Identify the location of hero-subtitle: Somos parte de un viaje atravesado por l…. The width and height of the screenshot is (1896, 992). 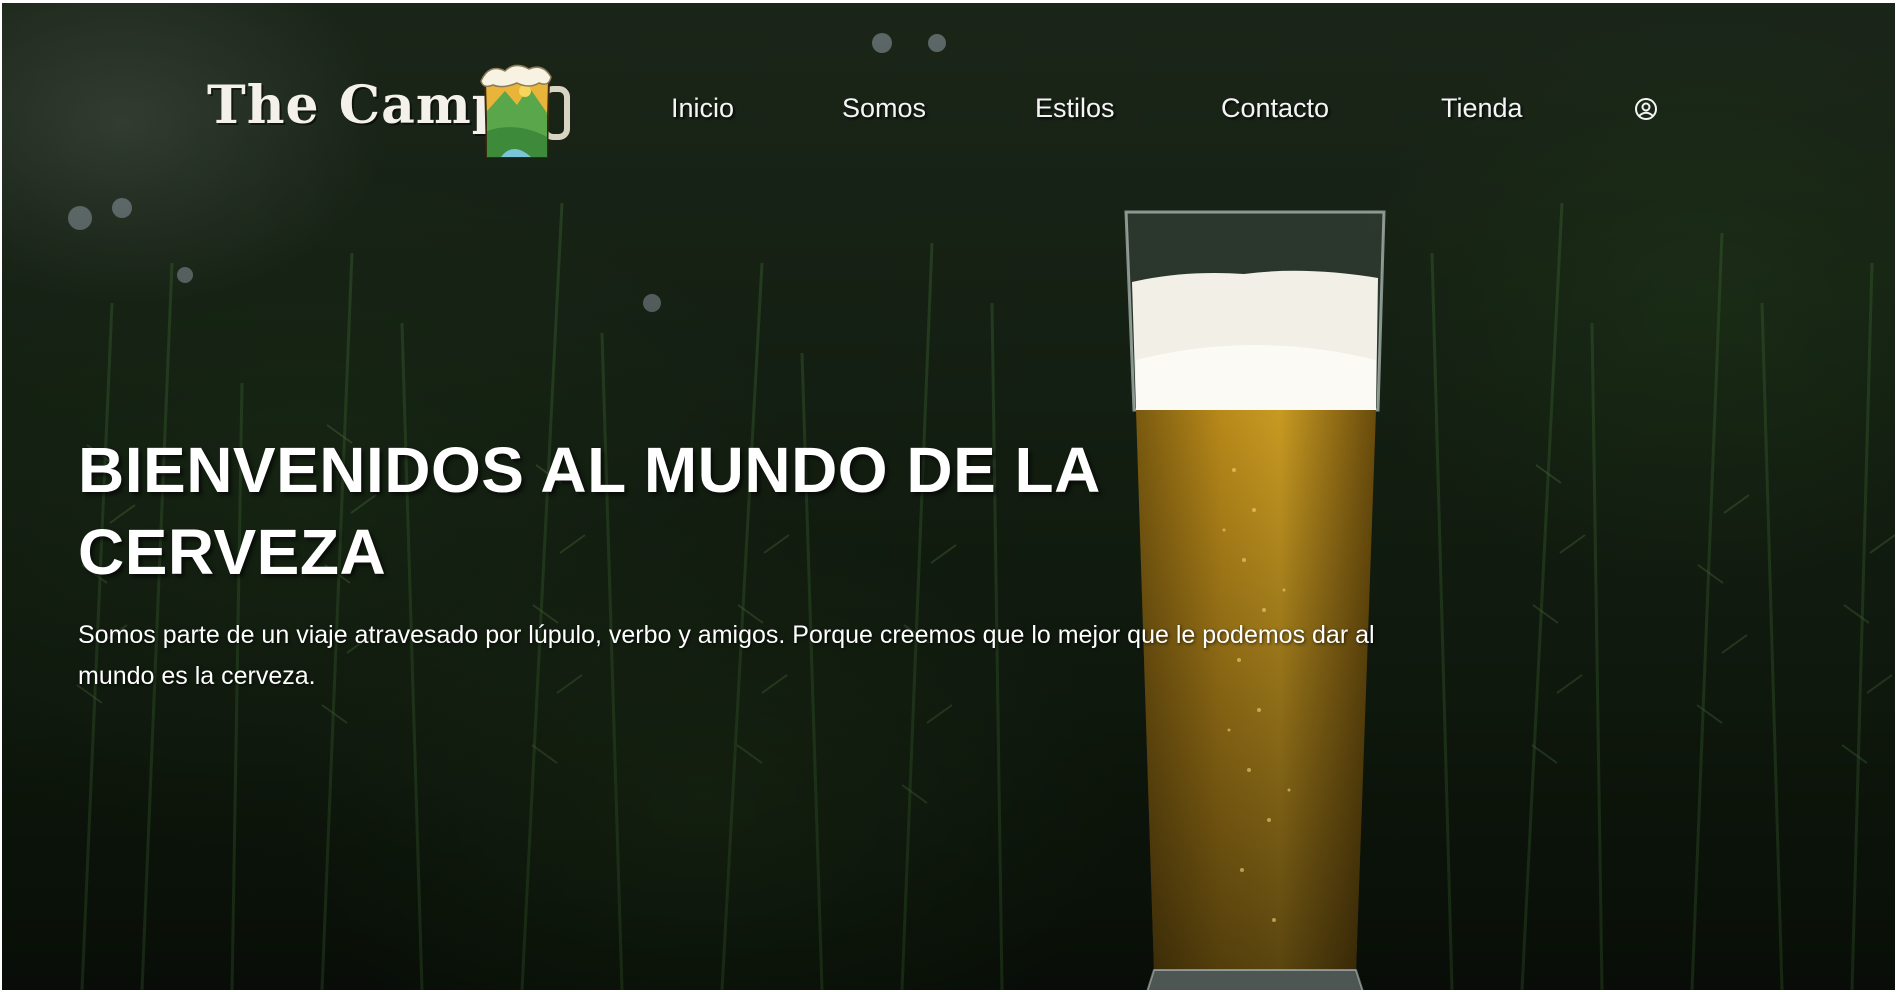
(726, 655).